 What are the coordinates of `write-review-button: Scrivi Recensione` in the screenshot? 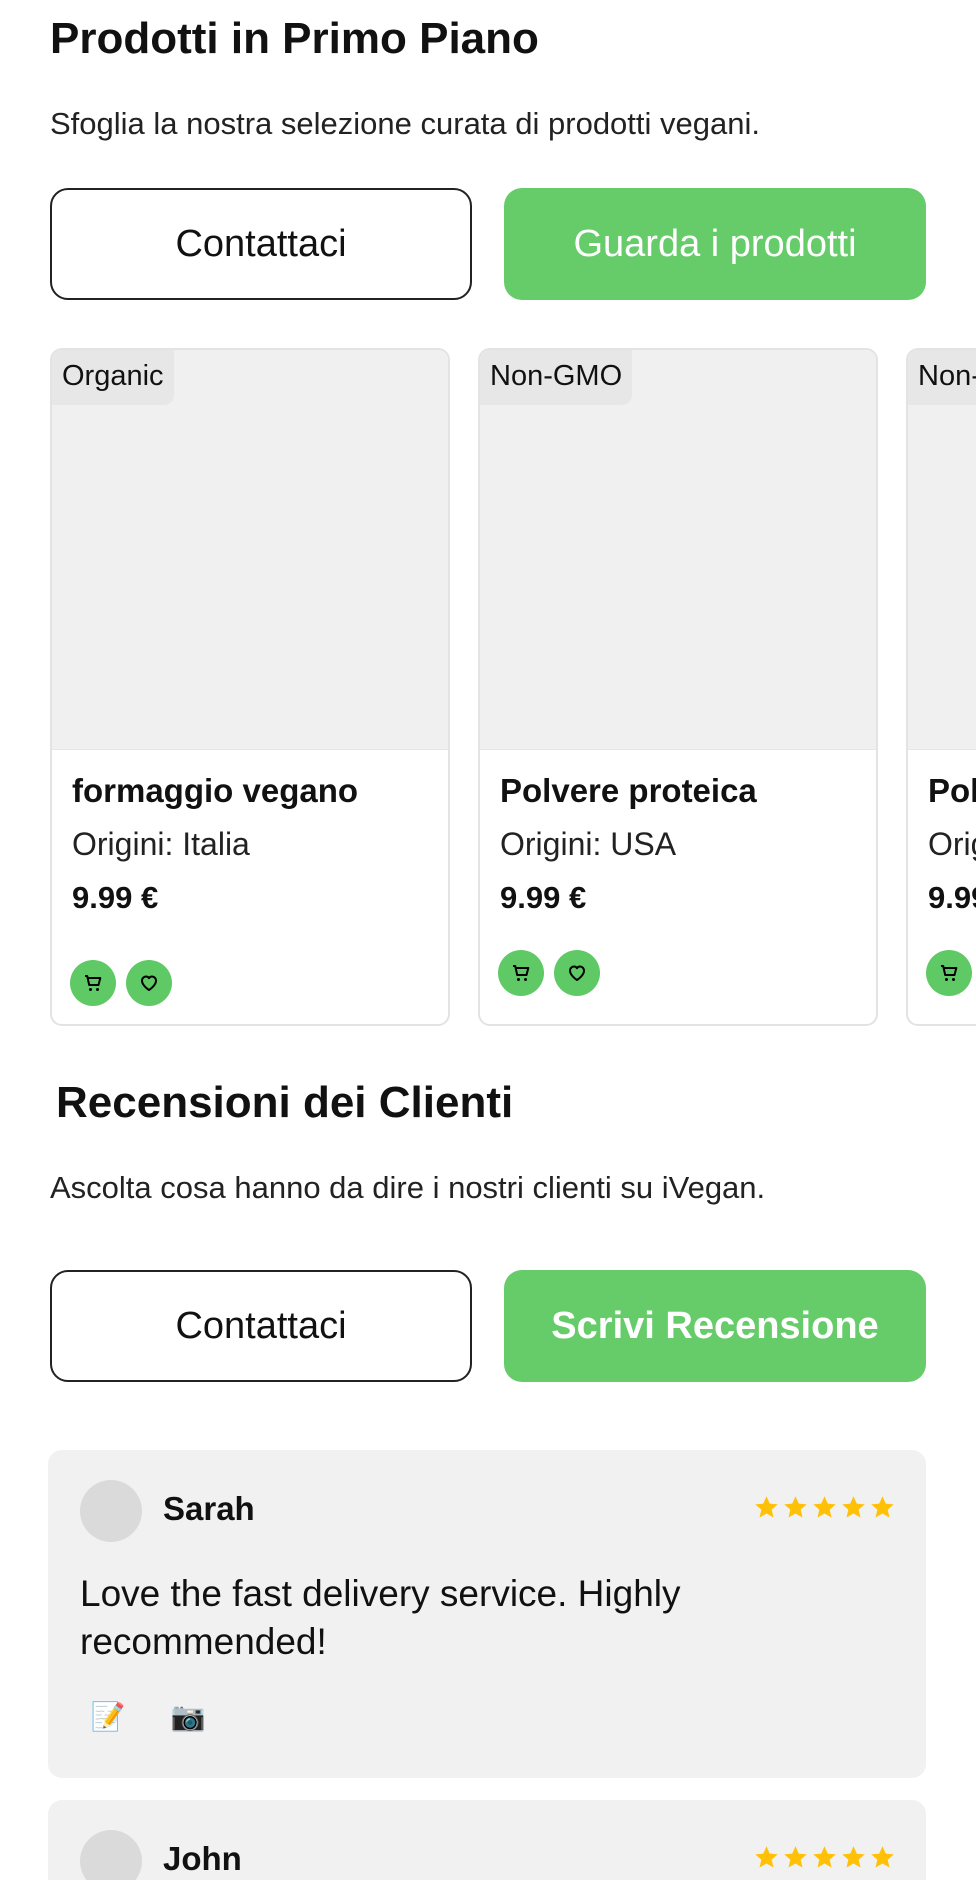 It's located at (715, 1326).